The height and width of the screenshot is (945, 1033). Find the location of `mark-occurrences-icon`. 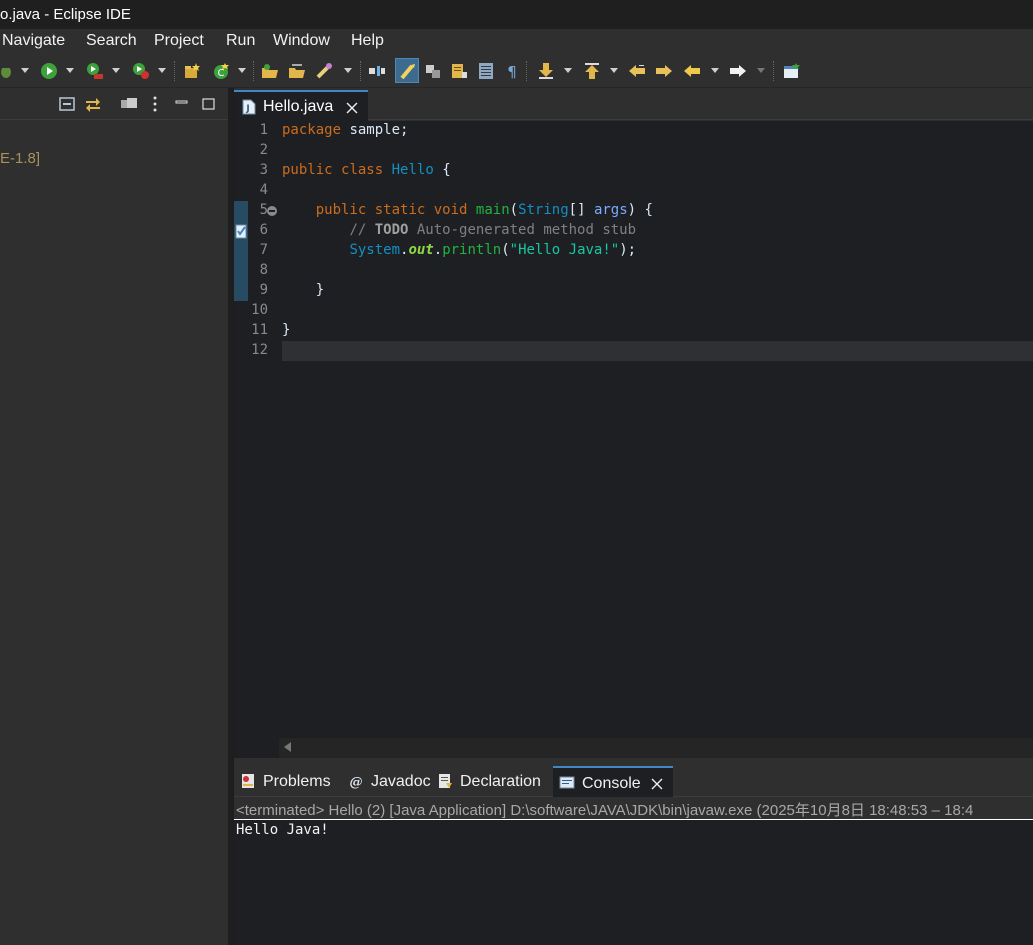

mark-occurrences-icon is located at coordinates (407, 70).